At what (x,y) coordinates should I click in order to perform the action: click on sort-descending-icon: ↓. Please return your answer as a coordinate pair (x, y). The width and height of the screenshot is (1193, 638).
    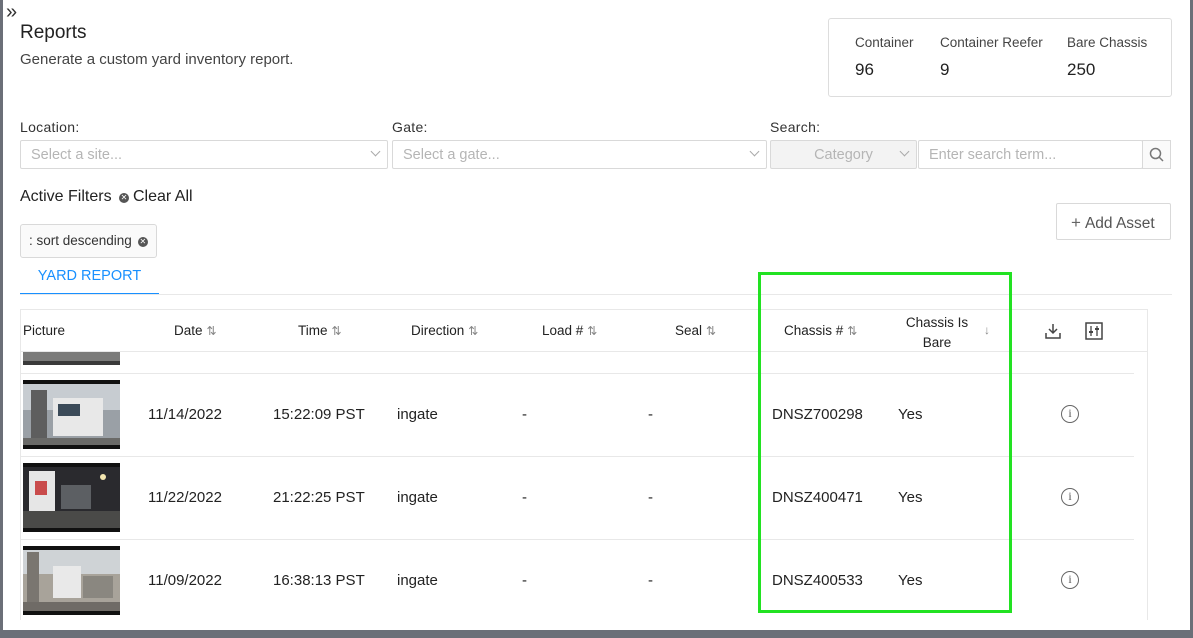
    Looking at the image, I should click on (987, 329).